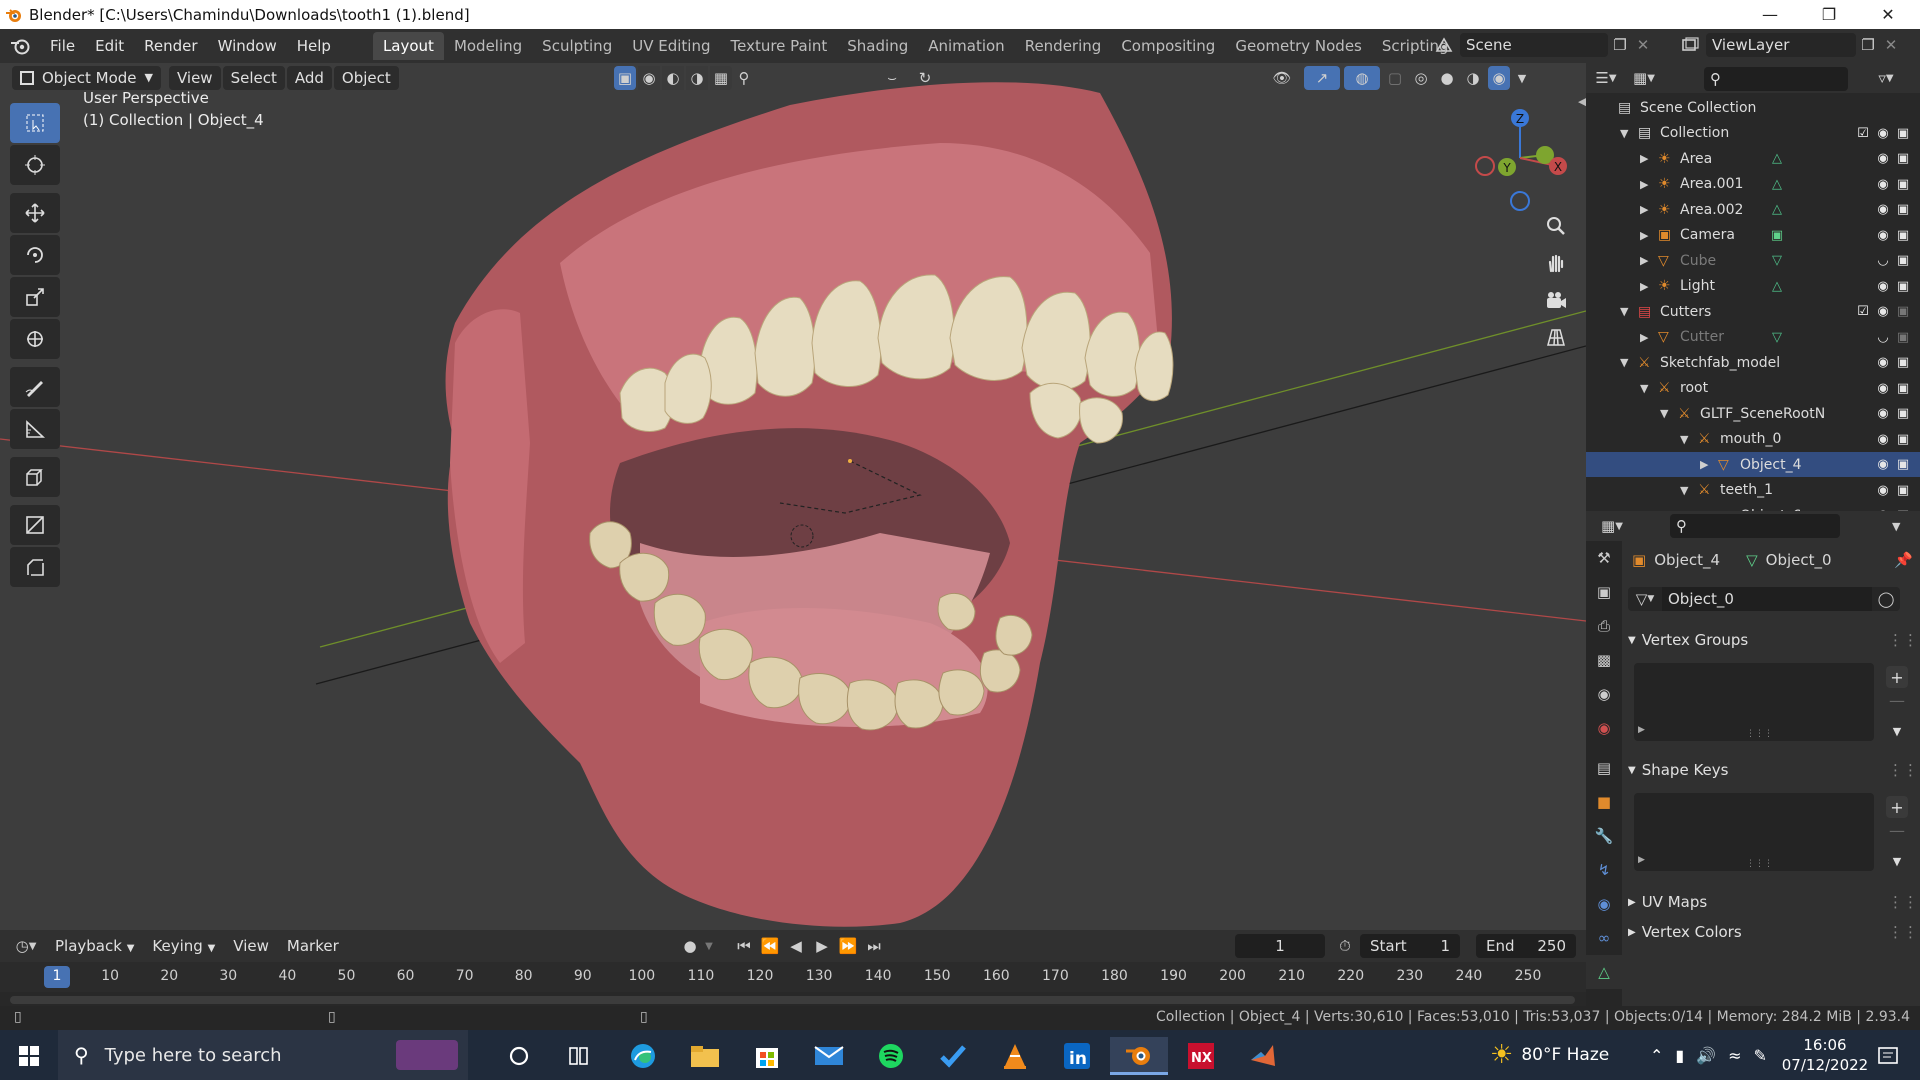 The image size is (1920, 1080). Describe the element at coordinates (1421, 78) in the screenshot. I see `wireframe-shading-icon: ◎` at that location.